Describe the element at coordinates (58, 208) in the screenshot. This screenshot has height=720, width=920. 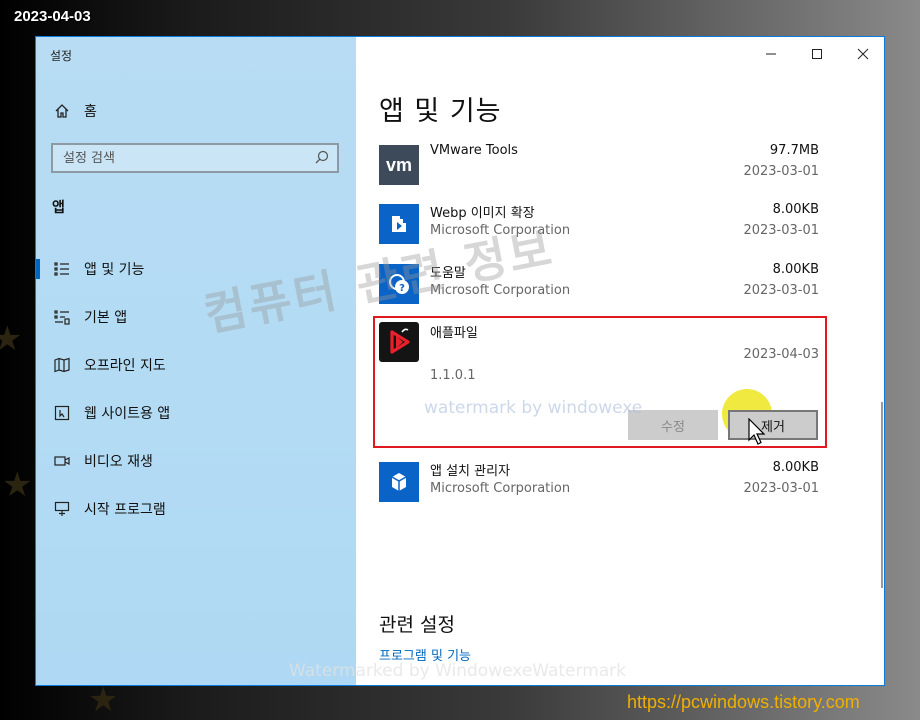
I see `section-label-apps: 앱` at that location.